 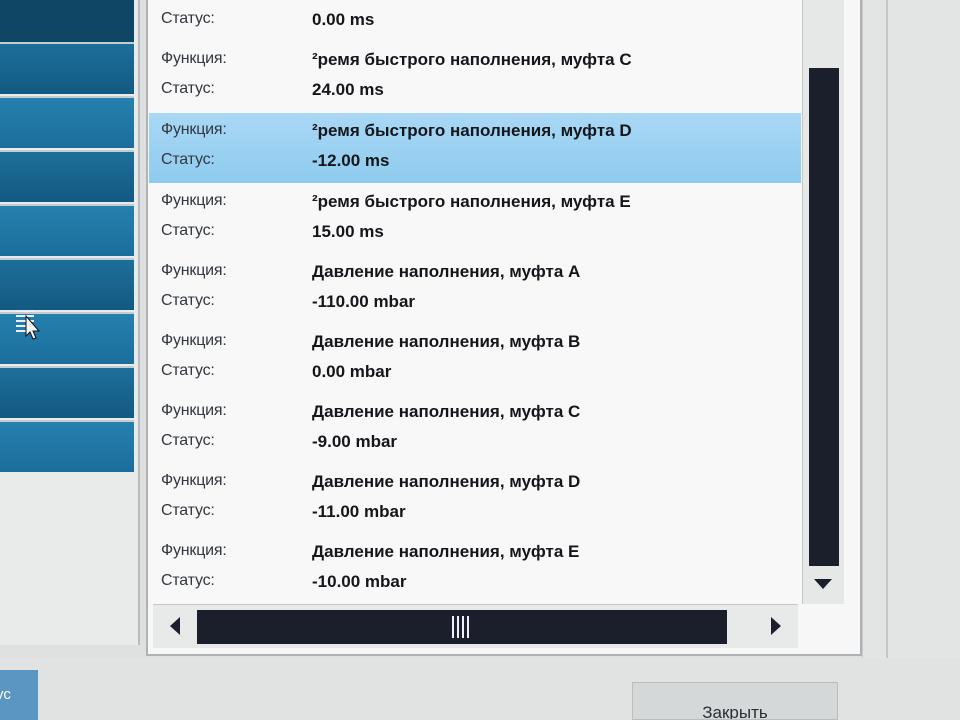 What do you see at coordinates (446, 271) in the screenshot?
I see `function-value: Давление наполнения, муфта A` at bounding box center [446, 271].